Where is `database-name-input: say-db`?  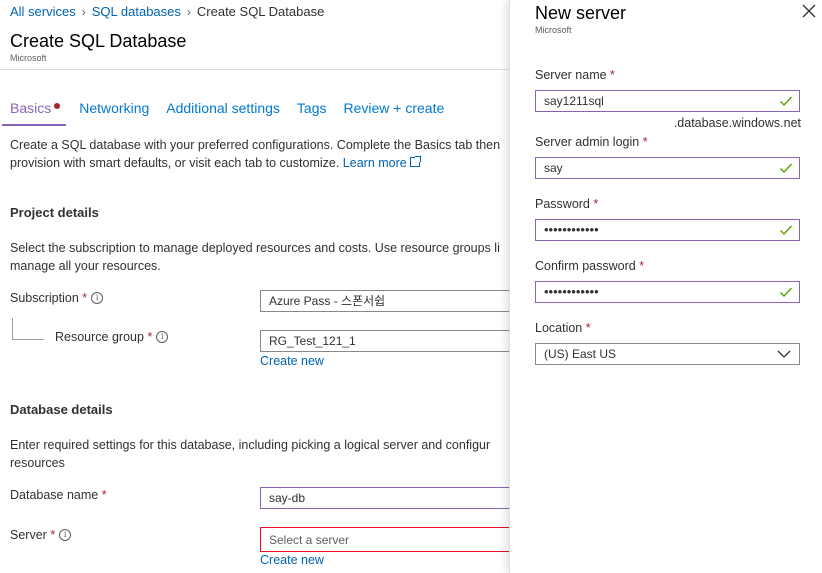 database-name-input: say-db is located at coordinates (385, 498).